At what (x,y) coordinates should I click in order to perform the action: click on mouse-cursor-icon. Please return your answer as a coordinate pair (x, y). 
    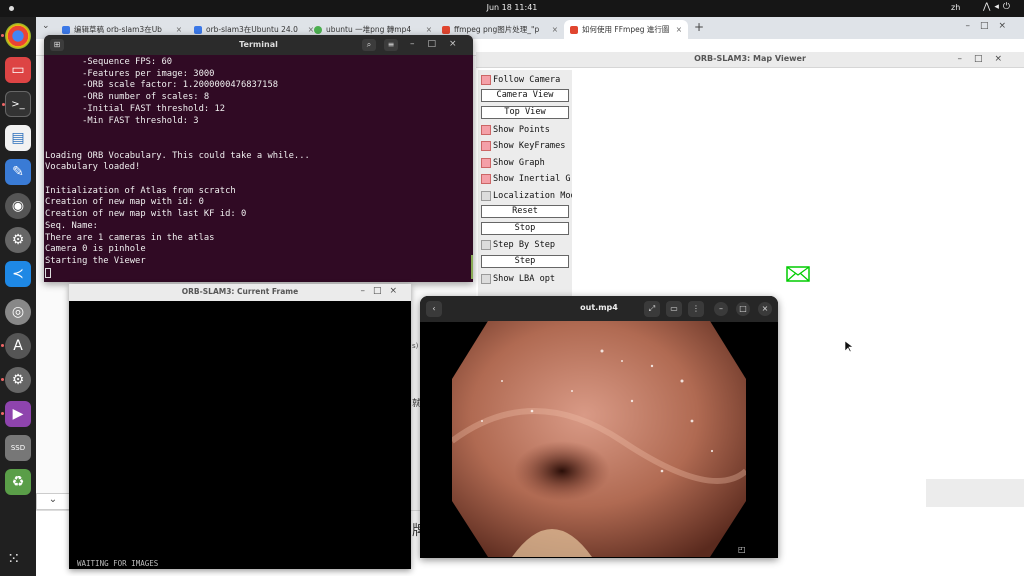
    Looking at the image, I should click on (849, 347).